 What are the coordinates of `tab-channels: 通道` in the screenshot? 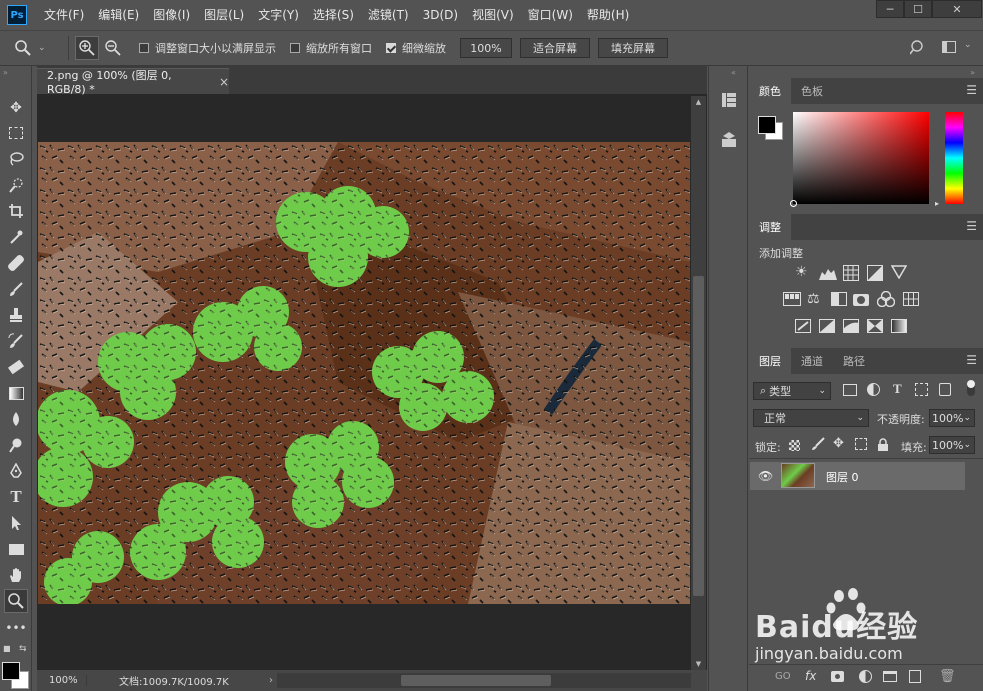 It's located at (812, 361).